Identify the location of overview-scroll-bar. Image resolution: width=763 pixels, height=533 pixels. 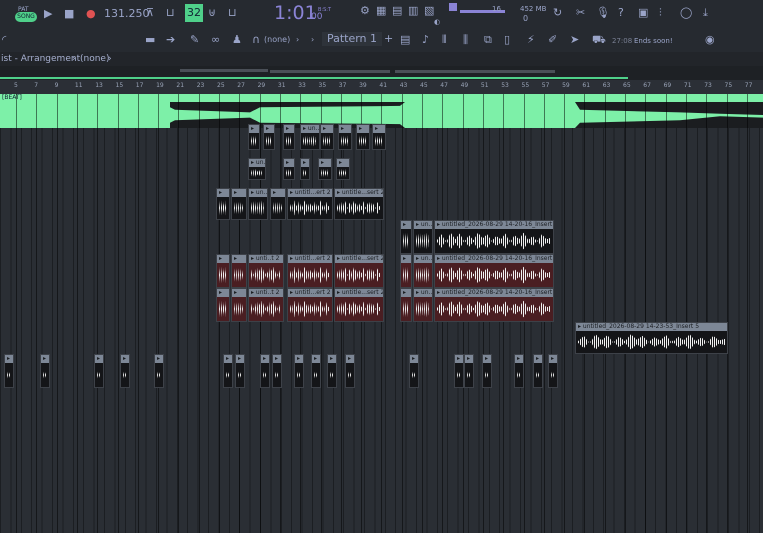
(314, 78).